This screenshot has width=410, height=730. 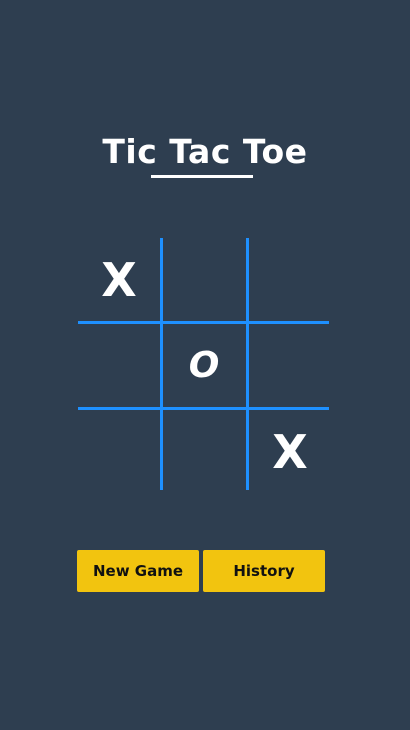 I want to click on board-cell-4: O, so click(x=204, y=365).